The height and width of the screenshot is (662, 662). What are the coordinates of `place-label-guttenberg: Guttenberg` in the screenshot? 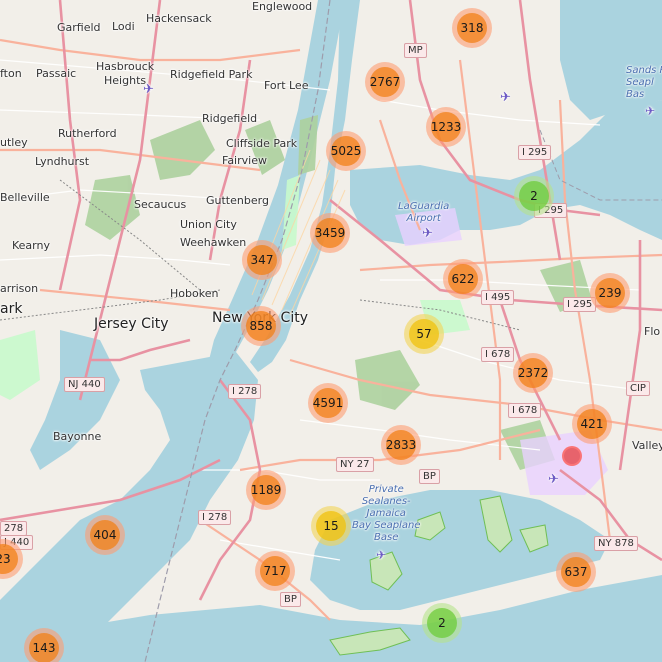 It's located at (237, 200).